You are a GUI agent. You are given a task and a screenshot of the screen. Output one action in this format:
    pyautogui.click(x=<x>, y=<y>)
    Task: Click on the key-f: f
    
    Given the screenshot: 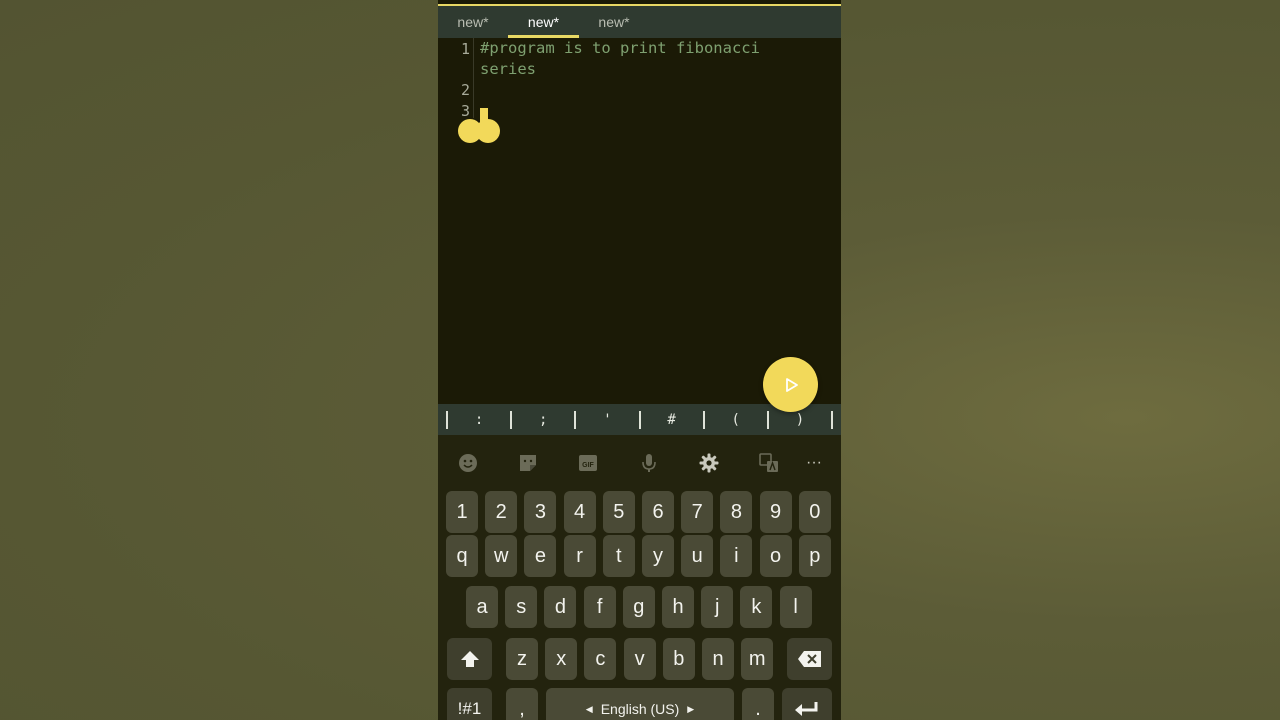 What is the action you would take?
    pyautogui.click(x=599, y=607)
    